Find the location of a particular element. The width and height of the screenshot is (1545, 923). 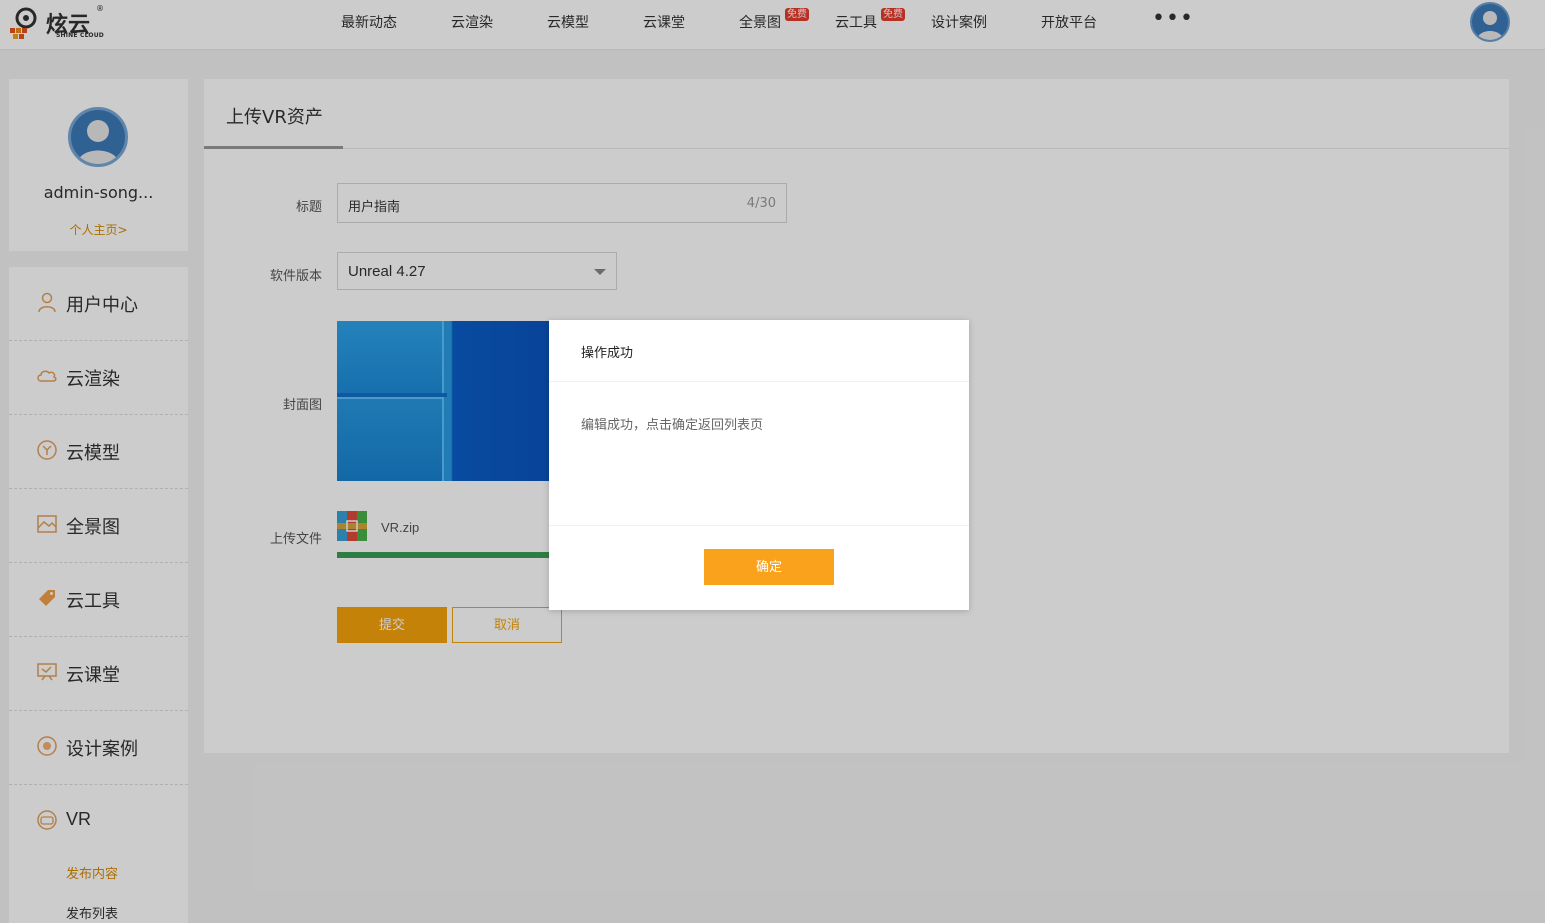

confirm-button: 确定 is located at coordinates (769, 567).